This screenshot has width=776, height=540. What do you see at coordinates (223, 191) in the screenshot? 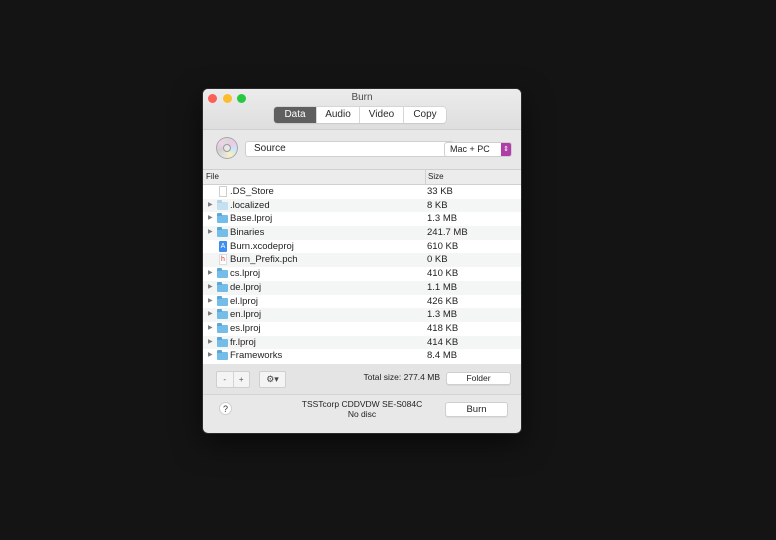
I see `document-icon` at bounding box center [223, 191].